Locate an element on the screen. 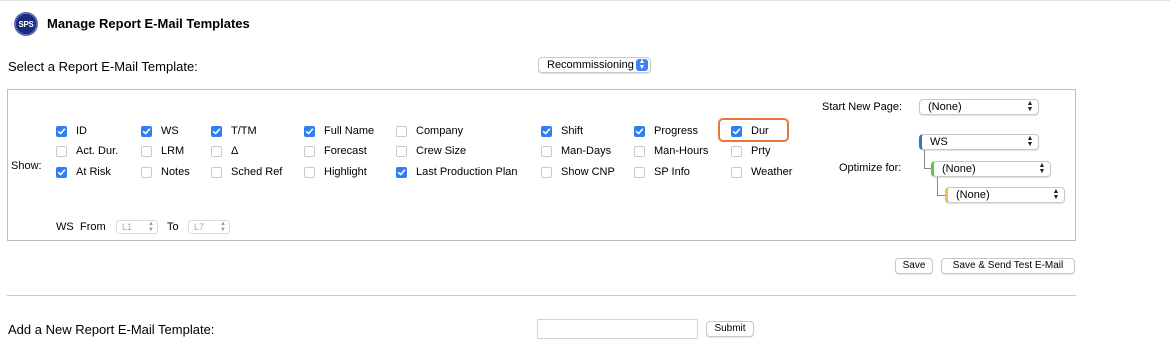 Image resolution: width=1170 pixels, height=355 pixels. optimize-level2-value: (None) is located at coordinates (959, 169).